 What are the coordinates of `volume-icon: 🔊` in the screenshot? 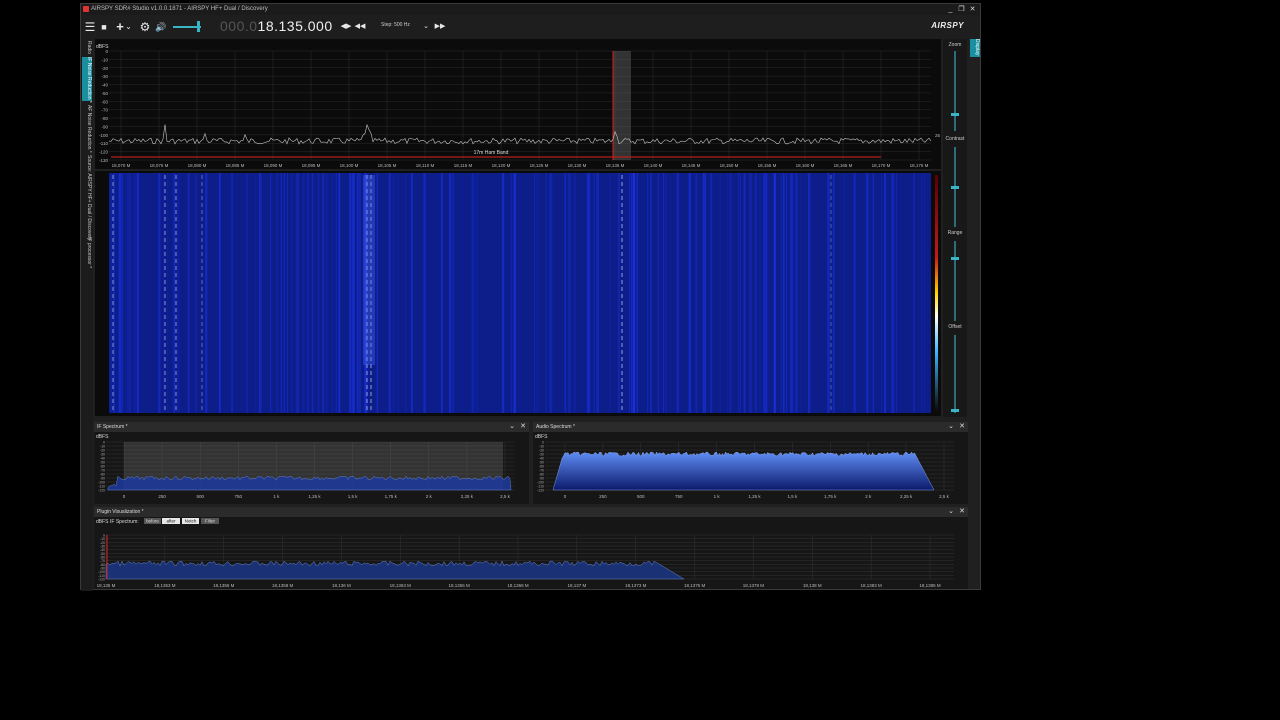 It's located at (161, 27).